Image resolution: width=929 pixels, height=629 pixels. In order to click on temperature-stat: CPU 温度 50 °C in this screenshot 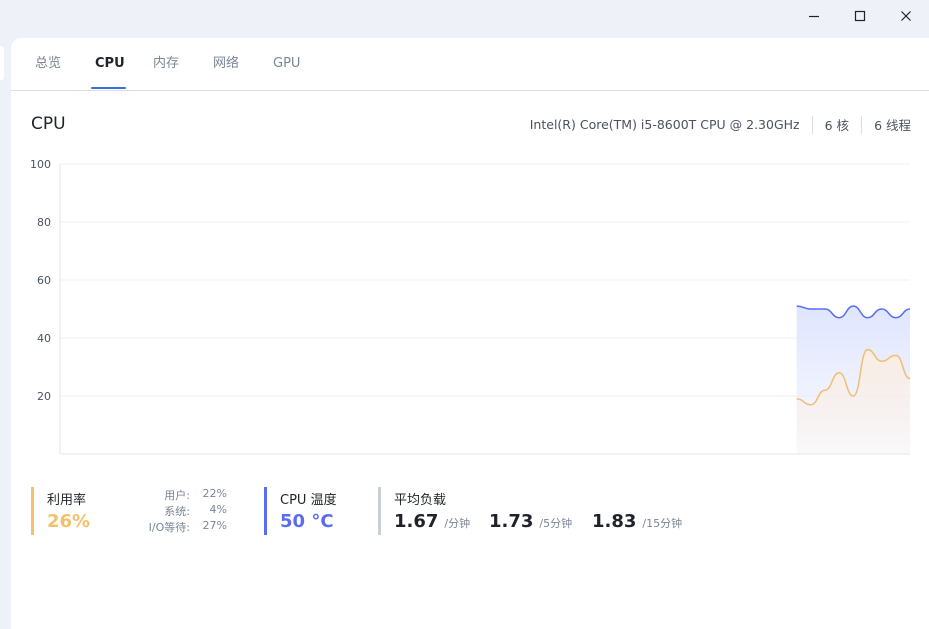, I will do `click(312, 511)`.